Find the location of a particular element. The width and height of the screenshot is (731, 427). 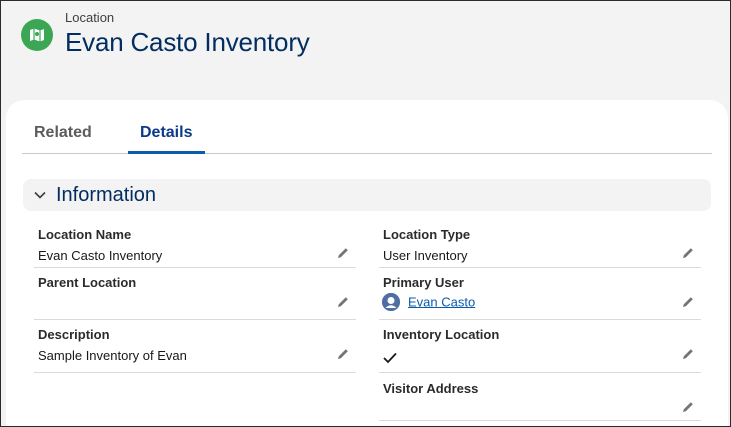

user-icon is located at coordinates (391, 302).